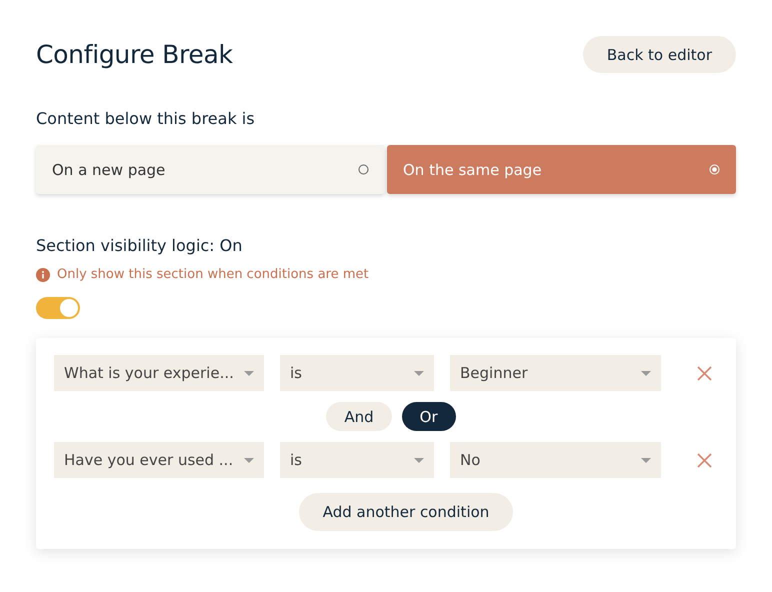  I want to click on section-label: Content below this break is, so click(146, 118).